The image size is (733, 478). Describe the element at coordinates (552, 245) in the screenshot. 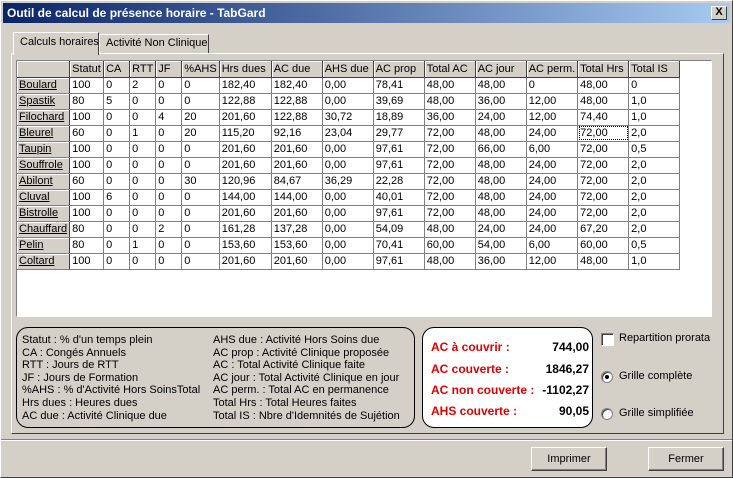

I see `grid-cell: 6,00` at that location.